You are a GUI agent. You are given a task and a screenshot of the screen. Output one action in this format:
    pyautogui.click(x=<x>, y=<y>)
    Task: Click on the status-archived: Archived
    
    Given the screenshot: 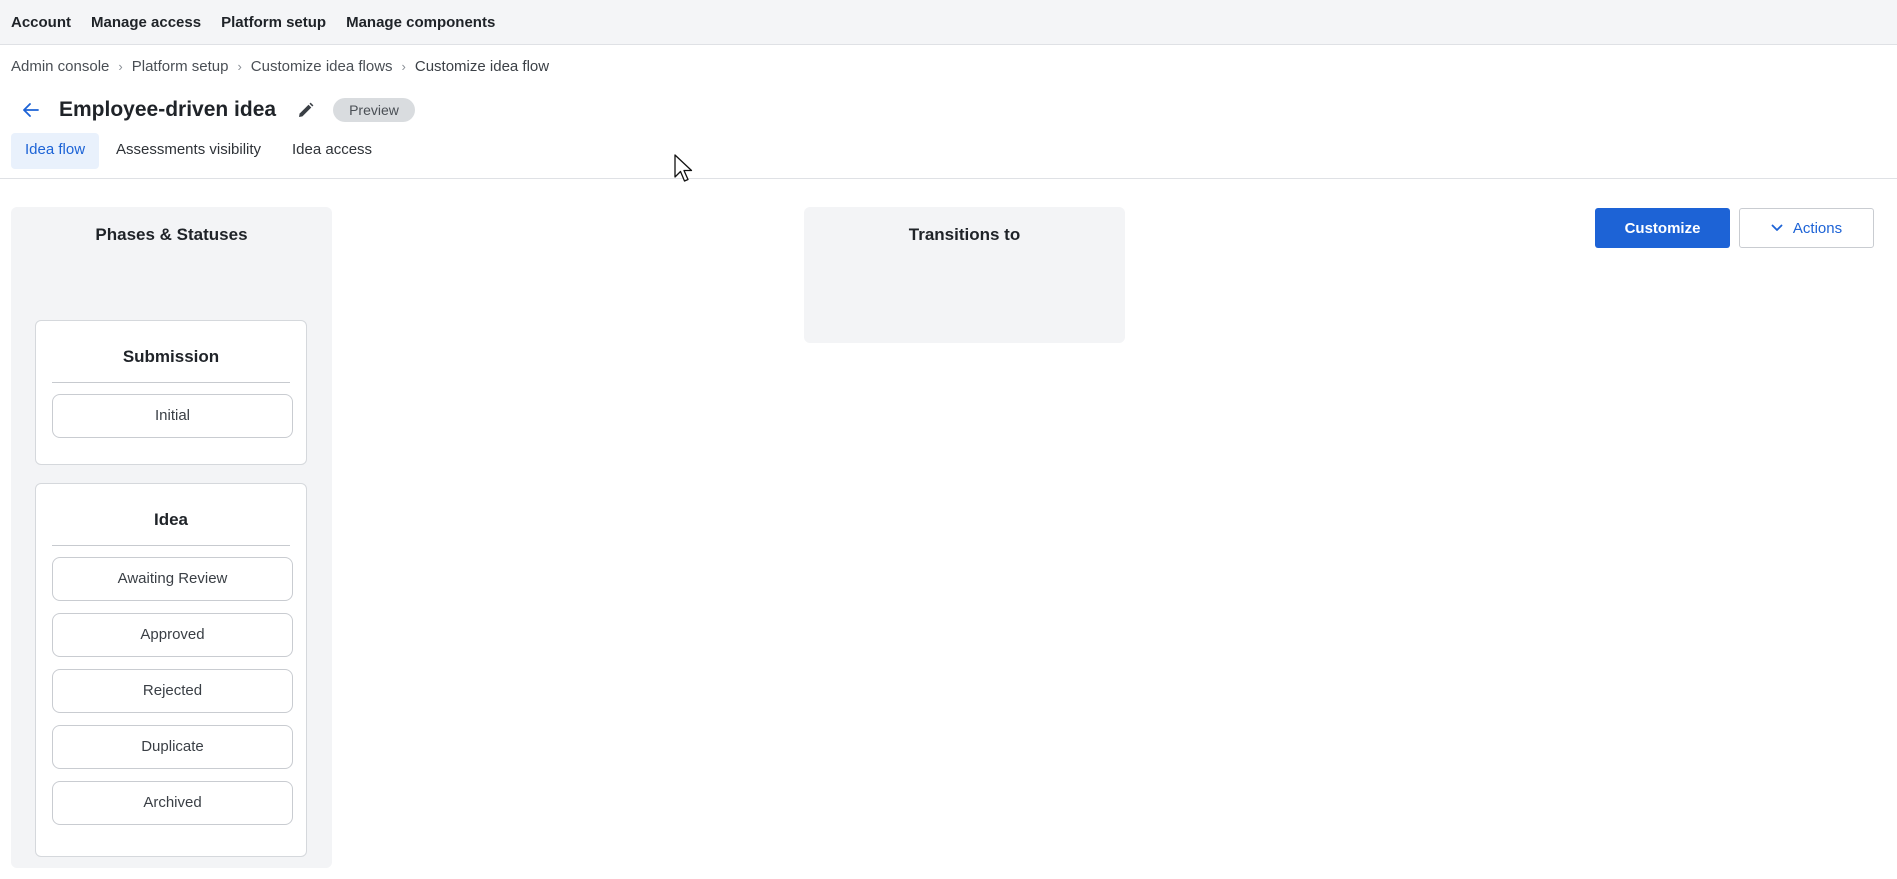 What is the action you would take?
    pyautogui.click(x=172, y=803)
    